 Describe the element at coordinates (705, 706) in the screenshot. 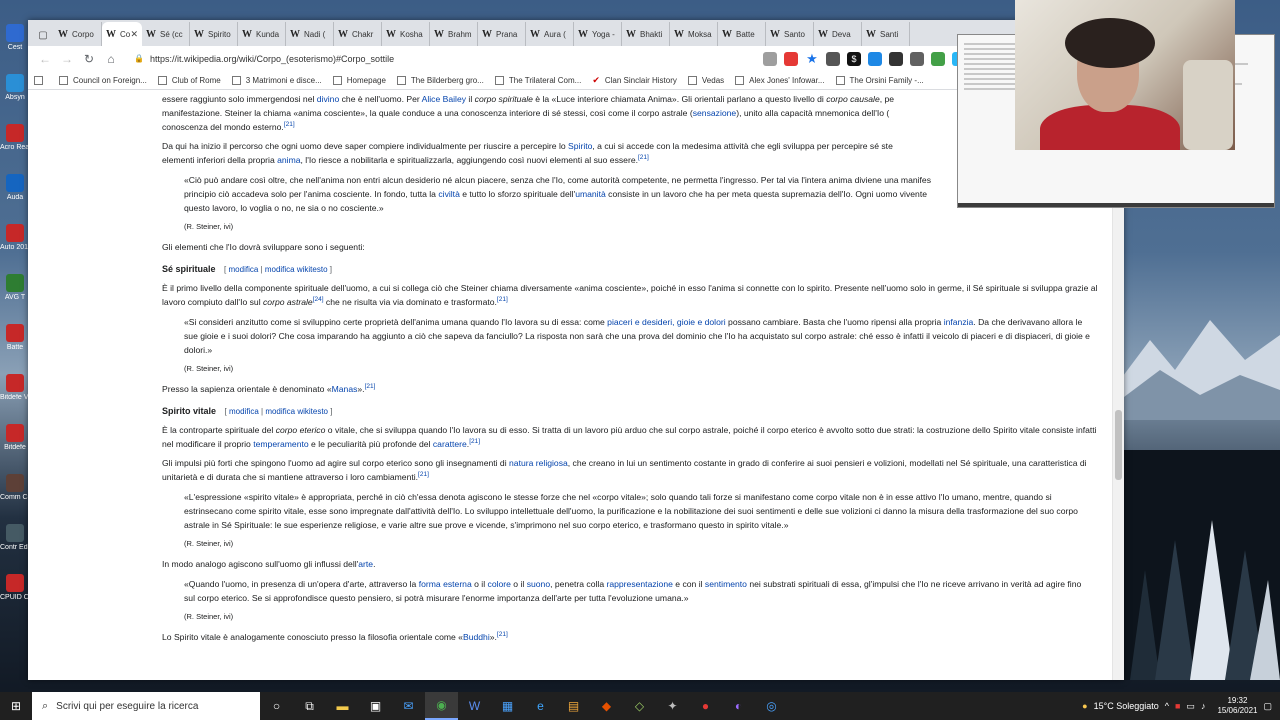

I see `app-icon-6: ●` at that location.